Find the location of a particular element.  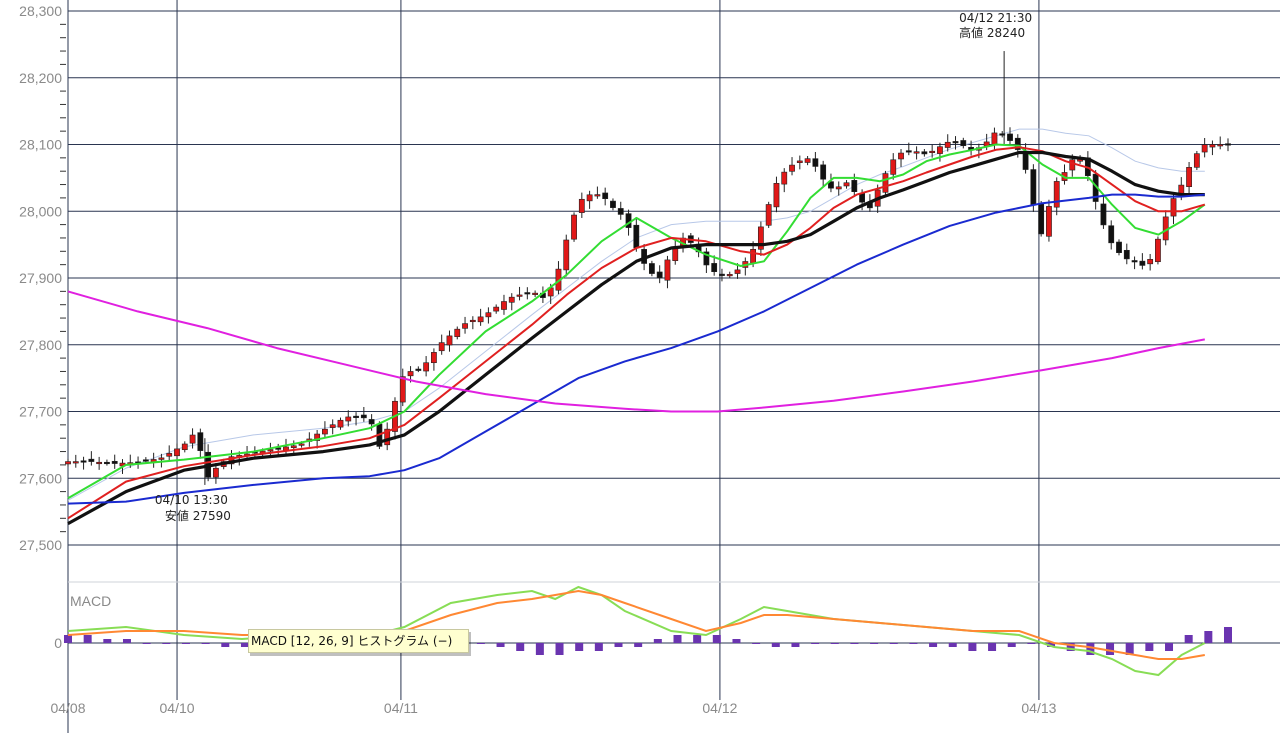

y-tick-label: 27,600 is located at coordinates (40, 478).